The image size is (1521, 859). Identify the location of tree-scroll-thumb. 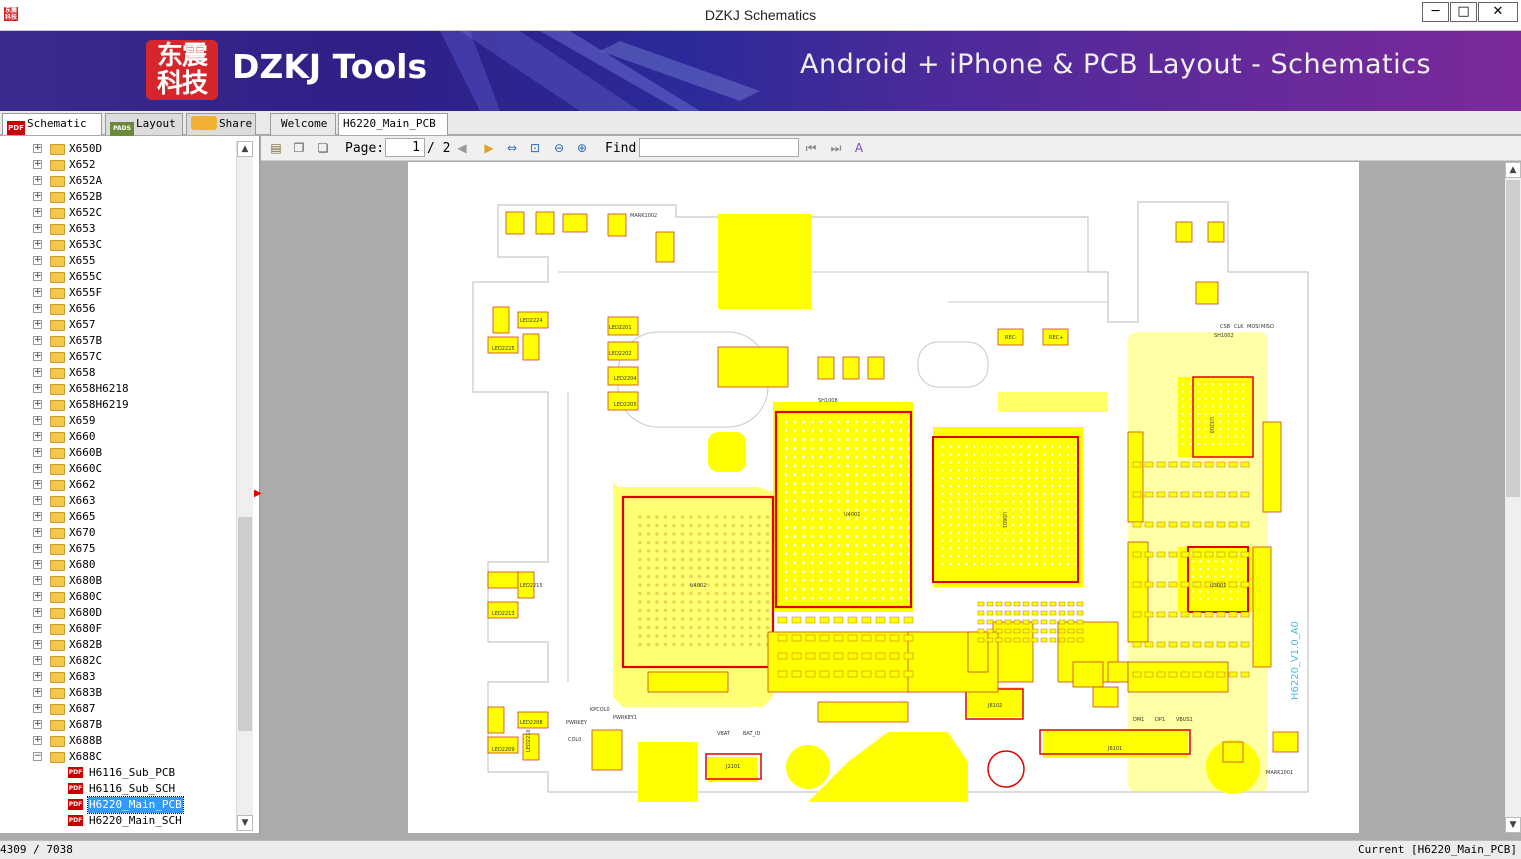
(245, 624).